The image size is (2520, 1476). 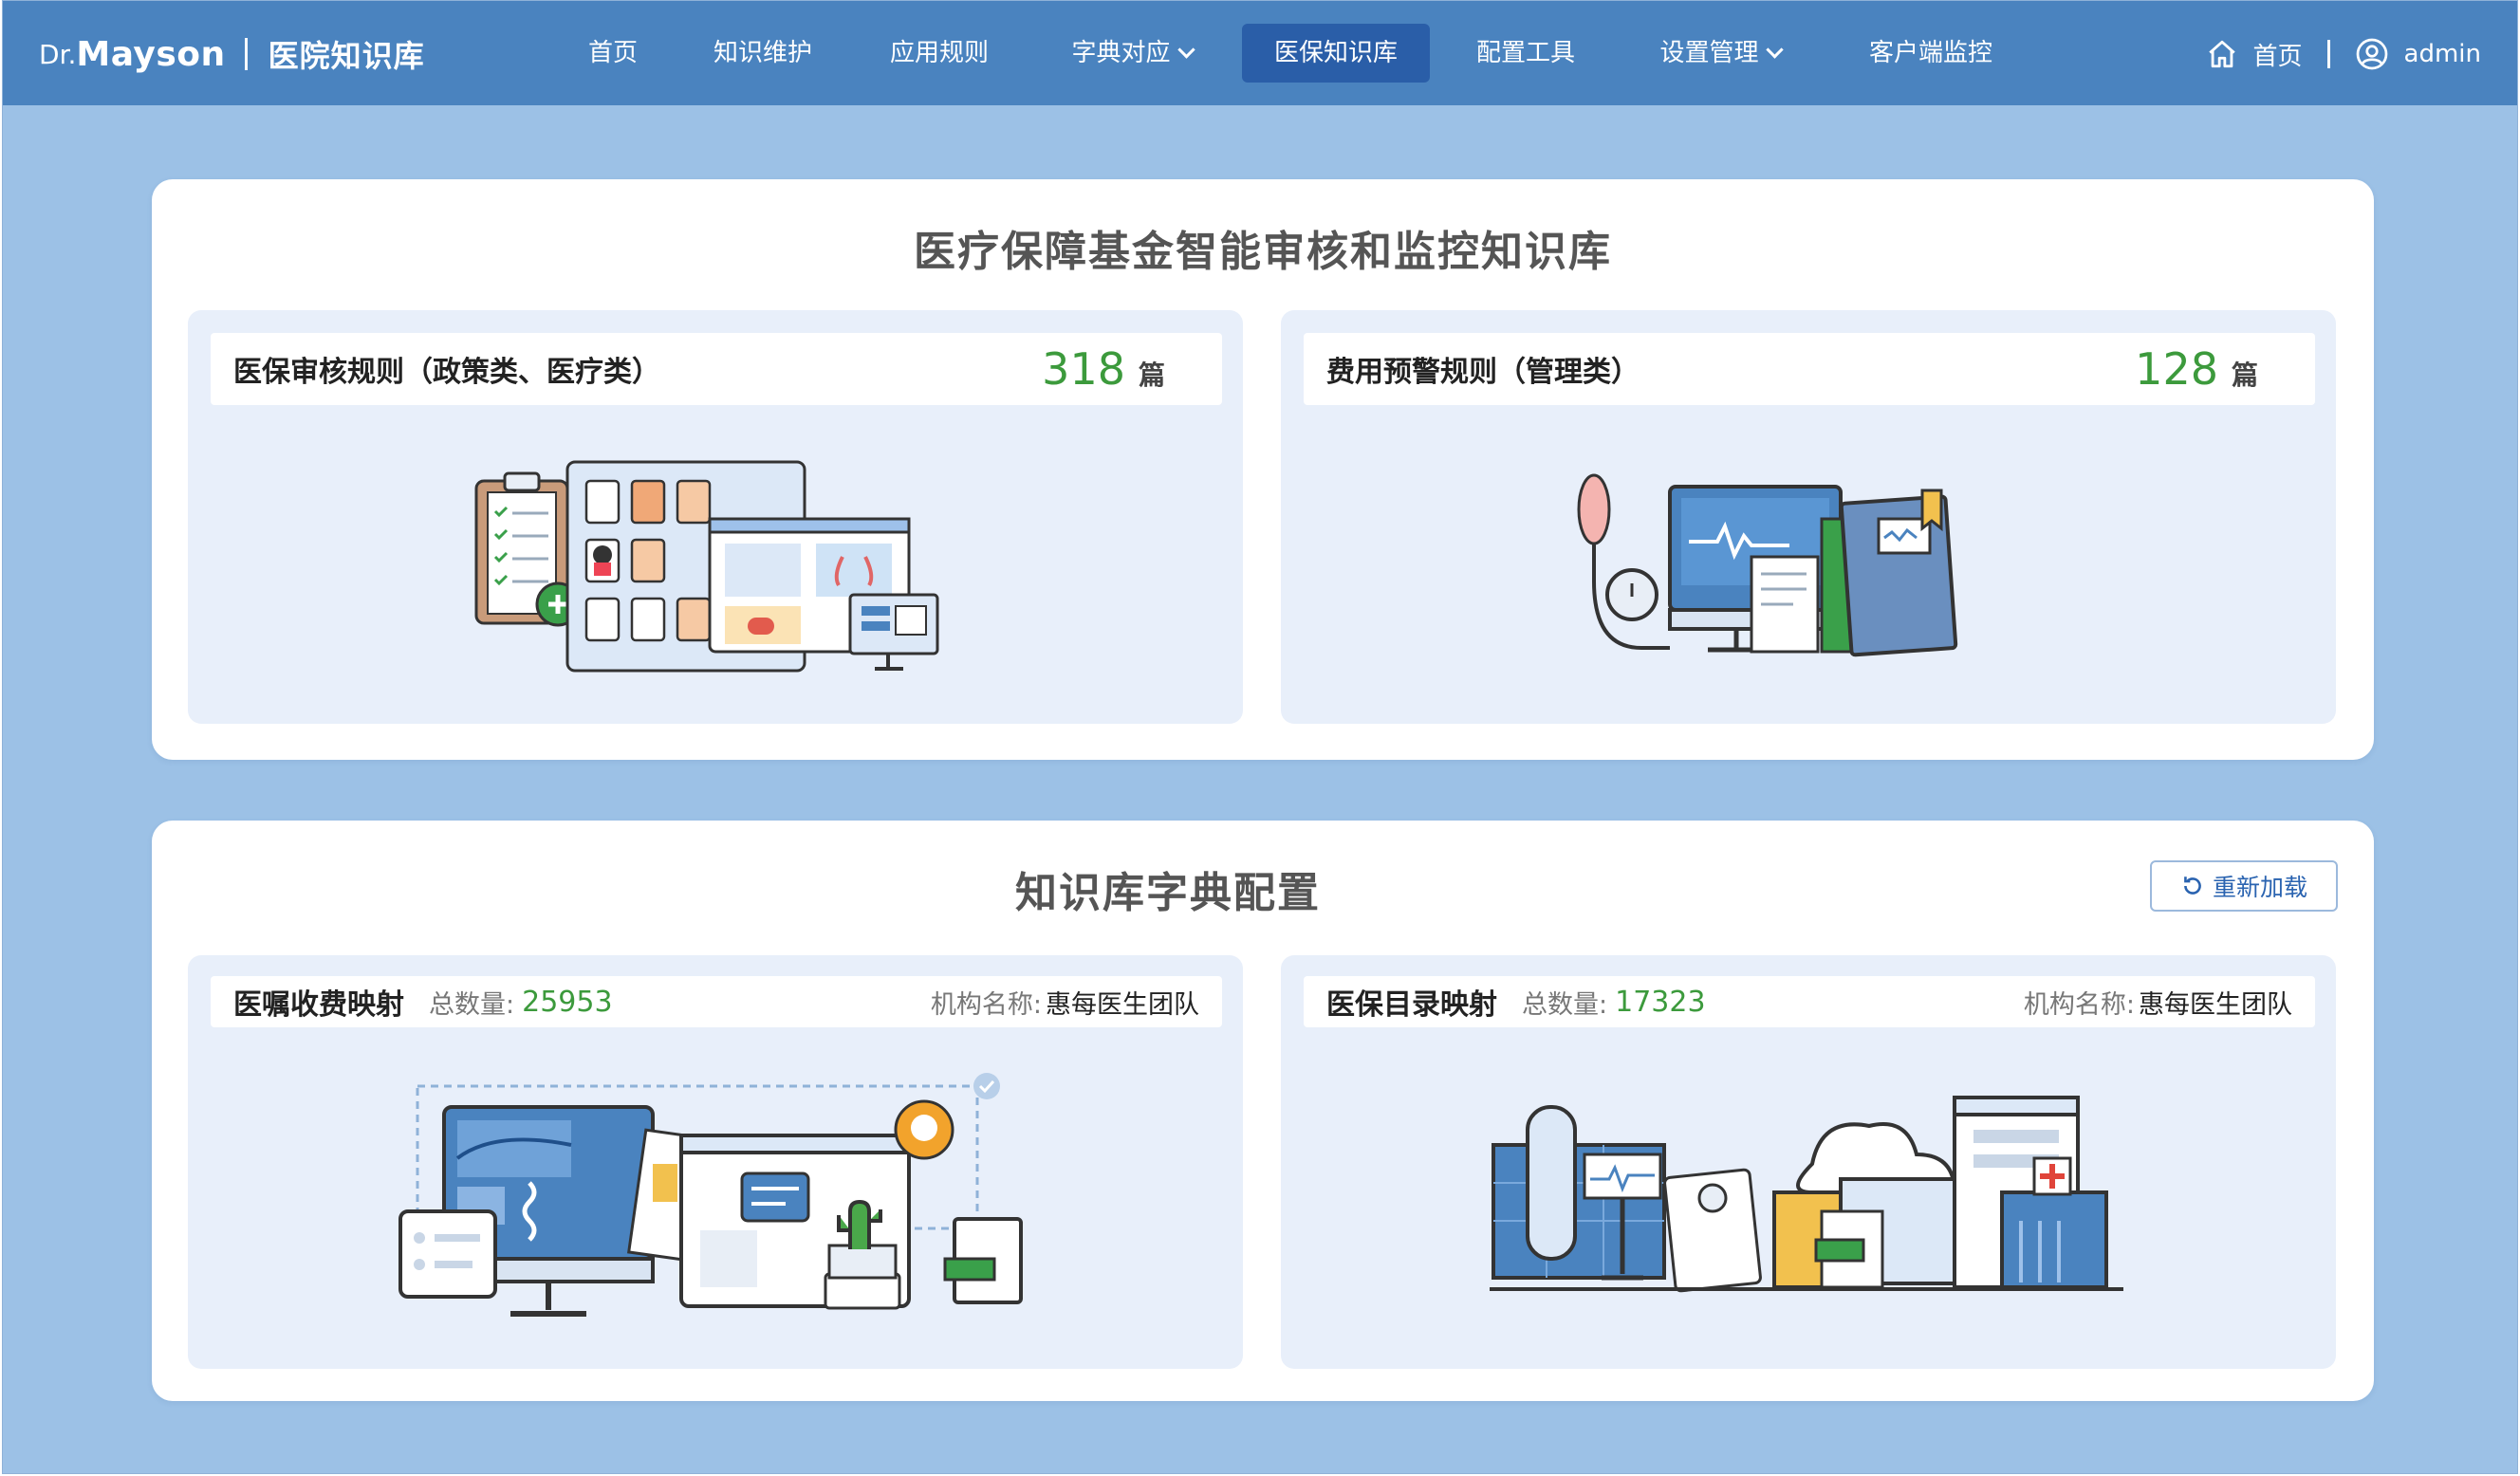 I want to click on insurance-catalog-mapping-card: 医保目录映射 总数量: 17323 机构名称: 惠每医生团队, so click(x=1809, y=1162).